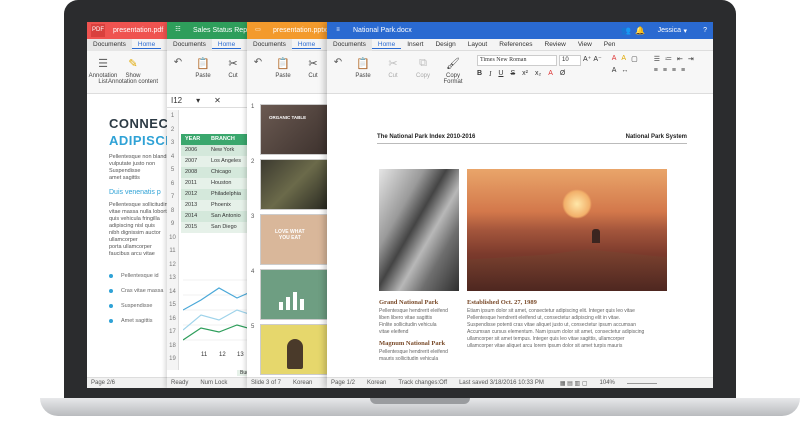 This screenshot has width=800, height=421. What do you see at coordinates (109, 44) in the screenshot?
I see `pdf-menu-documents: Documents` at bounding box center [109, 44].